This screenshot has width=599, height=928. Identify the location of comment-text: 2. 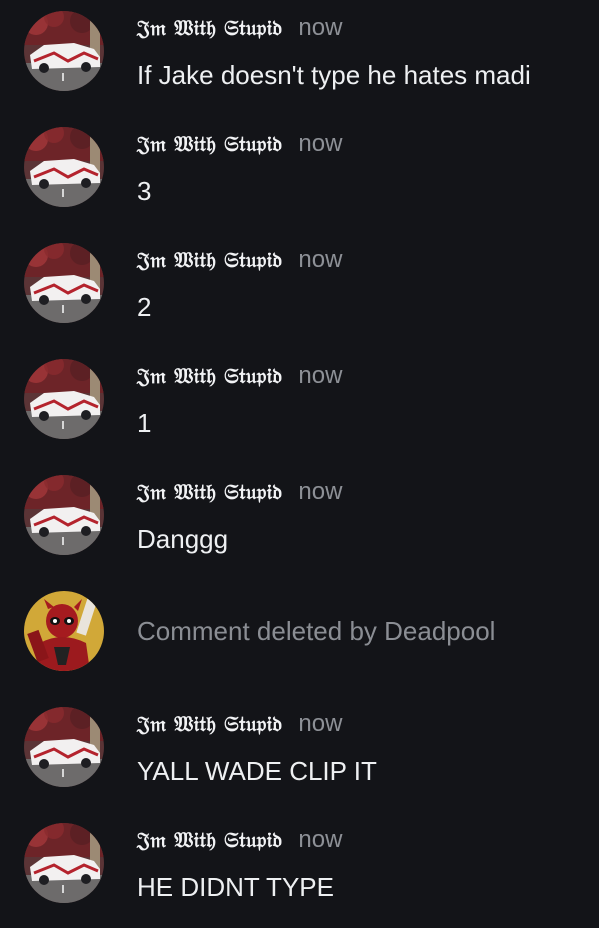
(144, 307).